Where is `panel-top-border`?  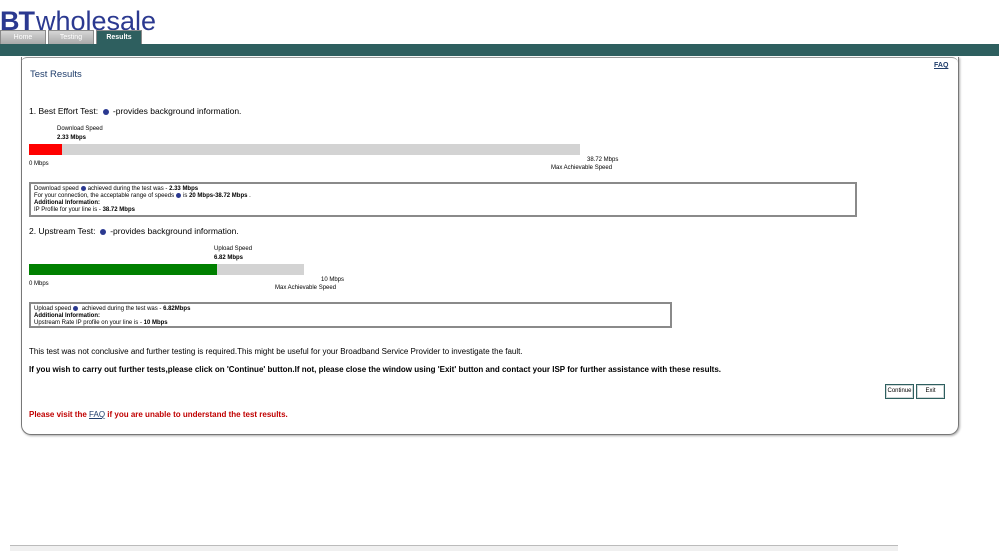
panel-top-border is located at coordinates (489, 60).